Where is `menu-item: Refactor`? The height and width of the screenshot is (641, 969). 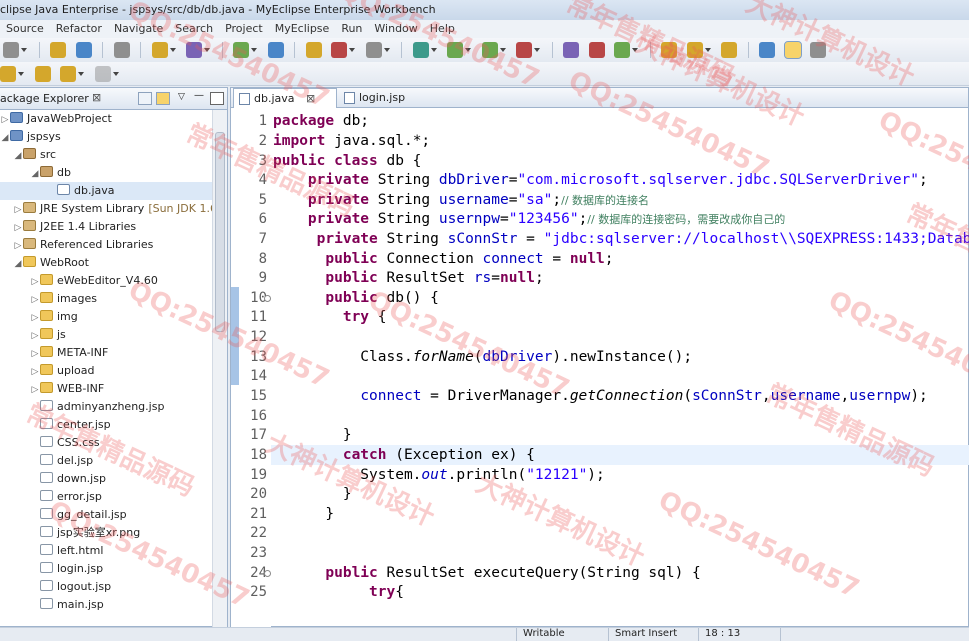 menu-item: Refactor is located at coordinates (79, 29).